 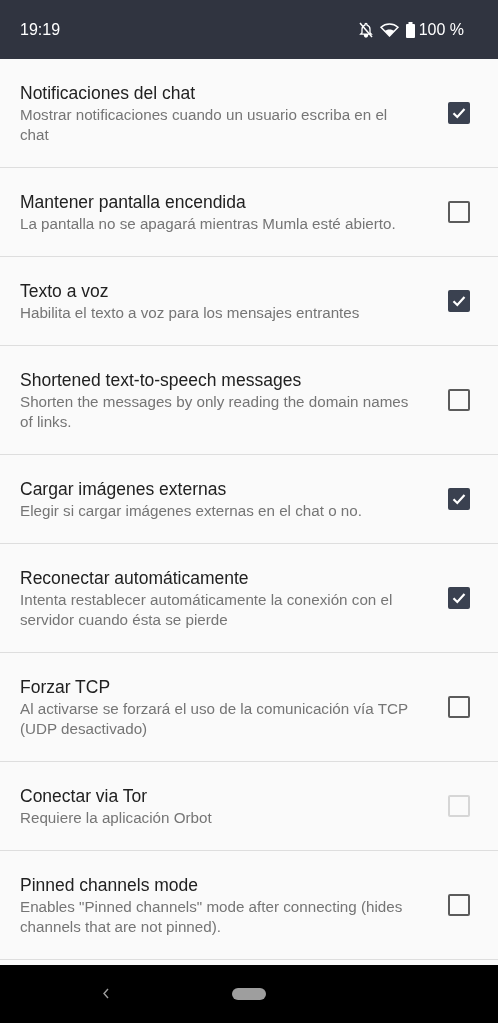 What do you see at coordinates (161, 380) in the screenshot?
I see `setting-title: Shortened text-to-speech messages` at bounding box center [161, 380].